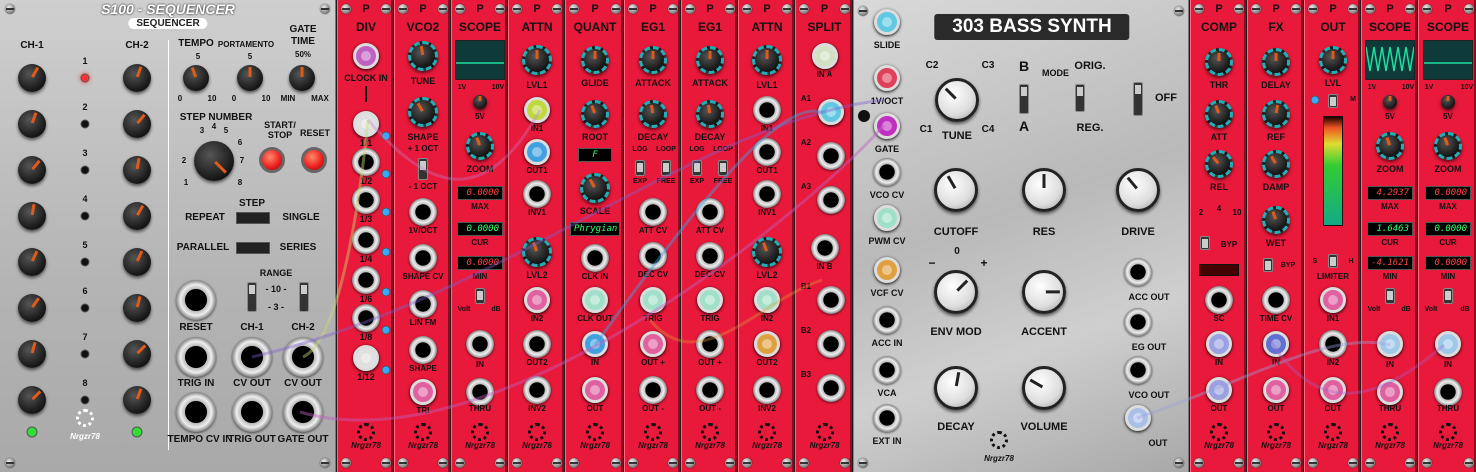 This screenshot has height=472, width=1476. Describe the element at coordinates (1044, 190) in the screenshot. I see `res-knob` at that location.